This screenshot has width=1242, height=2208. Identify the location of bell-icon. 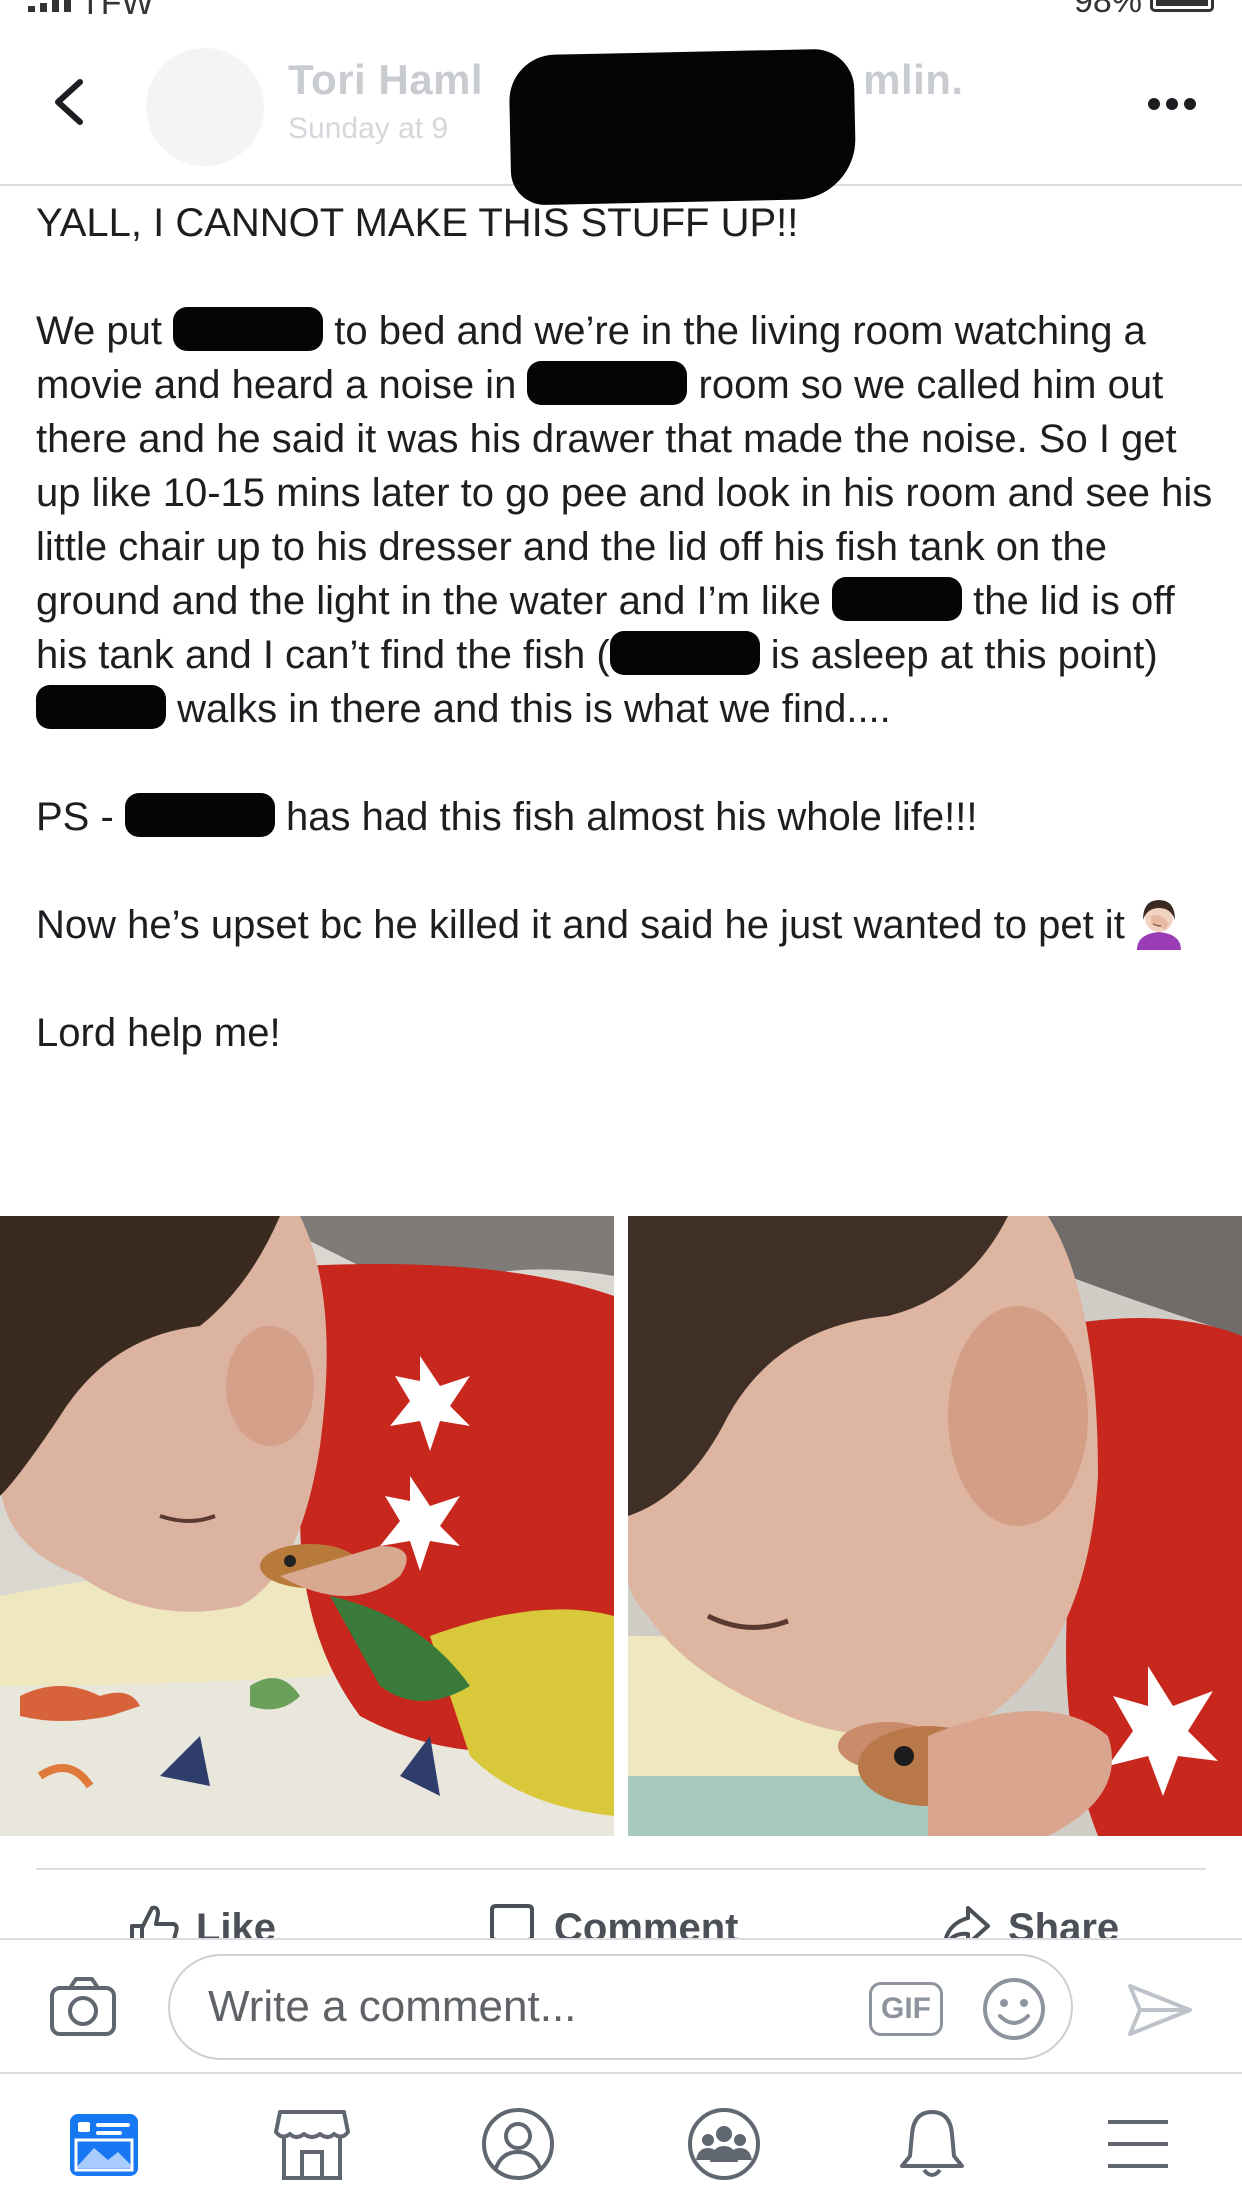
(932, 2143).